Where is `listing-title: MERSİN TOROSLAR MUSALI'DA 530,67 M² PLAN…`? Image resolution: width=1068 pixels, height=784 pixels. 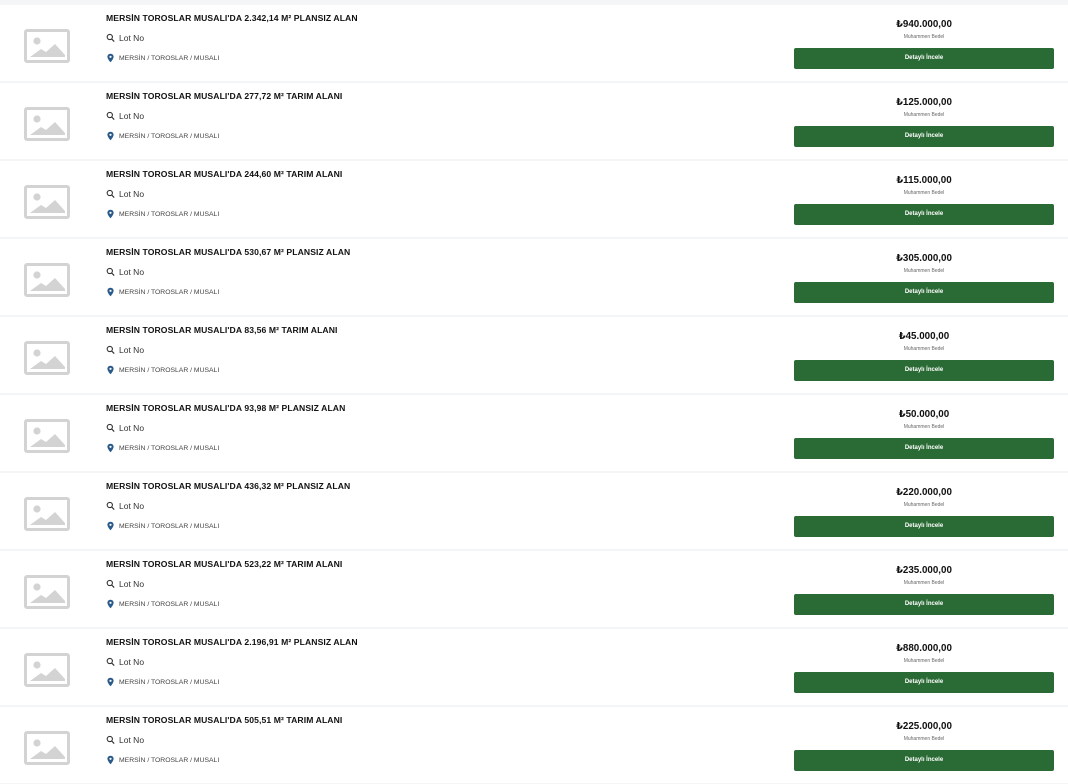 listing-title: MERSİN TOROSLAR MUSALI'DA 530,67 M² PLAN… is located at coordinates (228, 252).